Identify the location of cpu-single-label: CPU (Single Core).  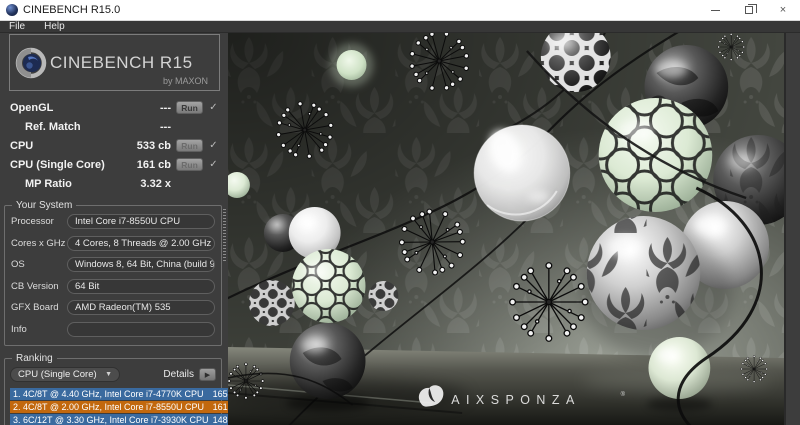
(57, 164).